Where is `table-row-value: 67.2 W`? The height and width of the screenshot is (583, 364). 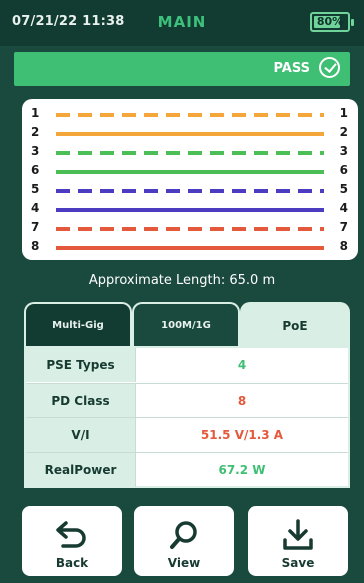 table-row-value: 67.2 W is located at coordinates (242, 469).